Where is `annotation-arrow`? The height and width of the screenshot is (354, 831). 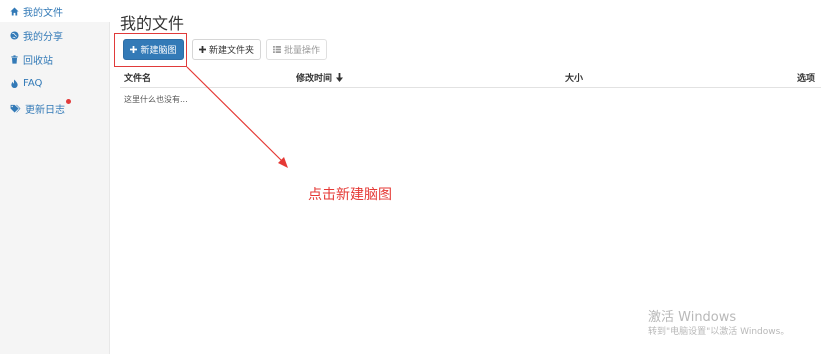 annotation-arrow is located at coordinates (237, 117).